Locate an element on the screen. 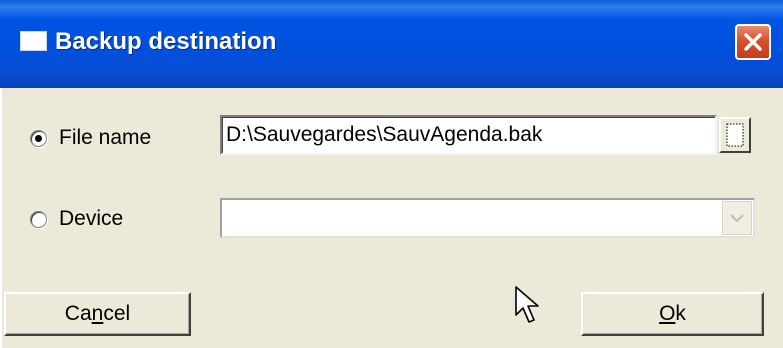 This screenshot has height=348, width=783. window-icon is located at coordinates (33, 41).